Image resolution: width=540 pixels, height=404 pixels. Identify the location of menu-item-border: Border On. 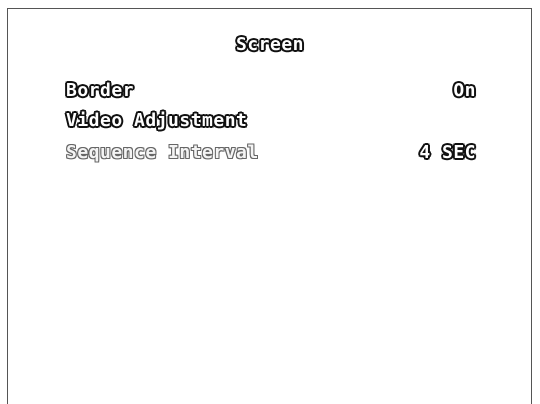
(271, 92).